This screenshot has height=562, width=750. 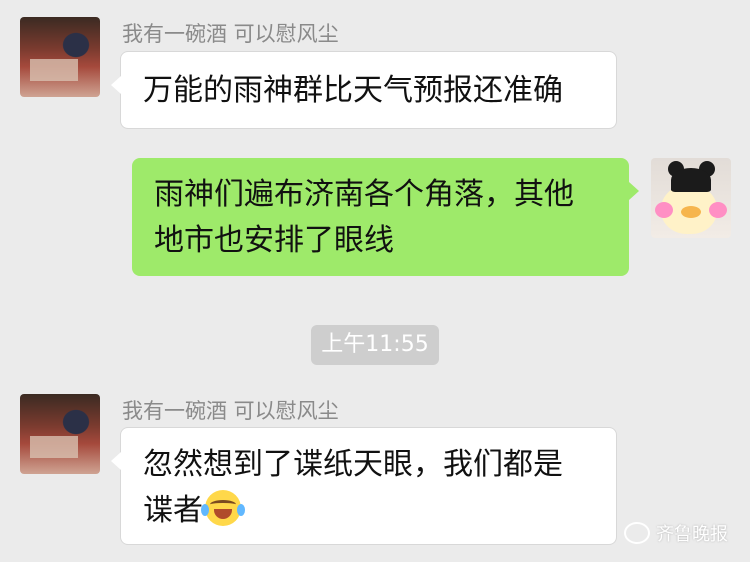 I want to click on self-avatar, so click(x=691, y=198).